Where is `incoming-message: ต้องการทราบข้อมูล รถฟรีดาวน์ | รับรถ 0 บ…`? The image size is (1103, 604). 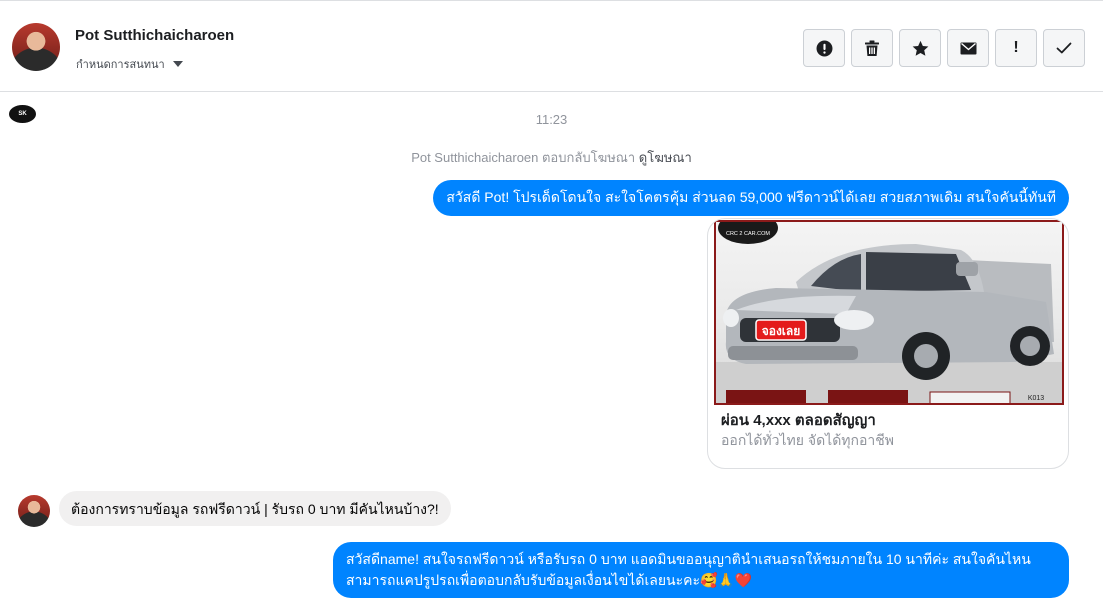
incoming-message: ต้องการทราบข้อมูล รถฟรีดาวน์ | รับรถ 0 บ… is located at coordinates (255, 508).